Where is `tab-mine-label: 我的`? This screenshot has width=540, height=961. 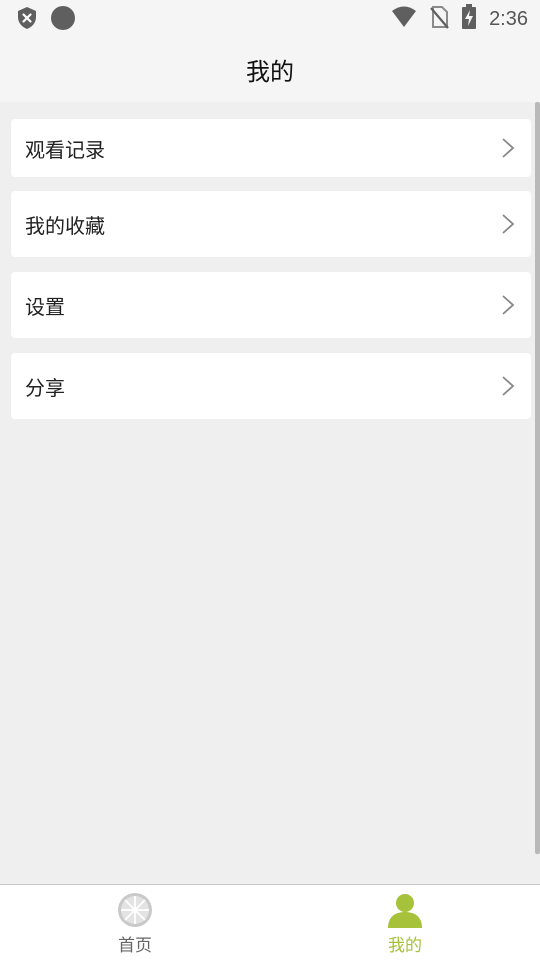 tab-mine-label: 我的 is located at coordinates (405, 946).